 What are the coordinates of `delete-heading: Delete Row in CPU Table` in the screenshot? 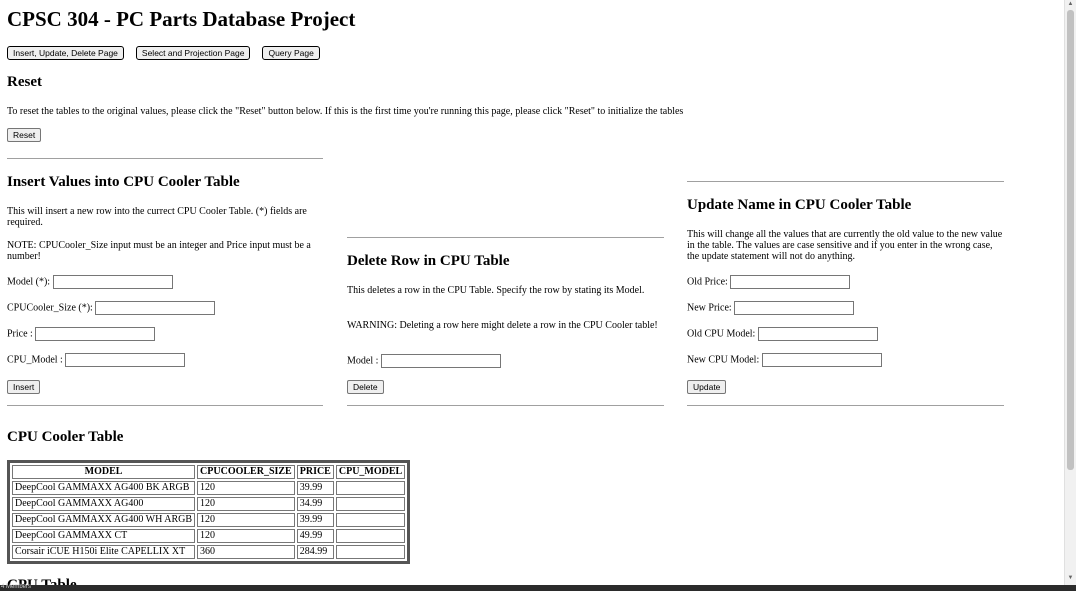 It's located at (428, 261).